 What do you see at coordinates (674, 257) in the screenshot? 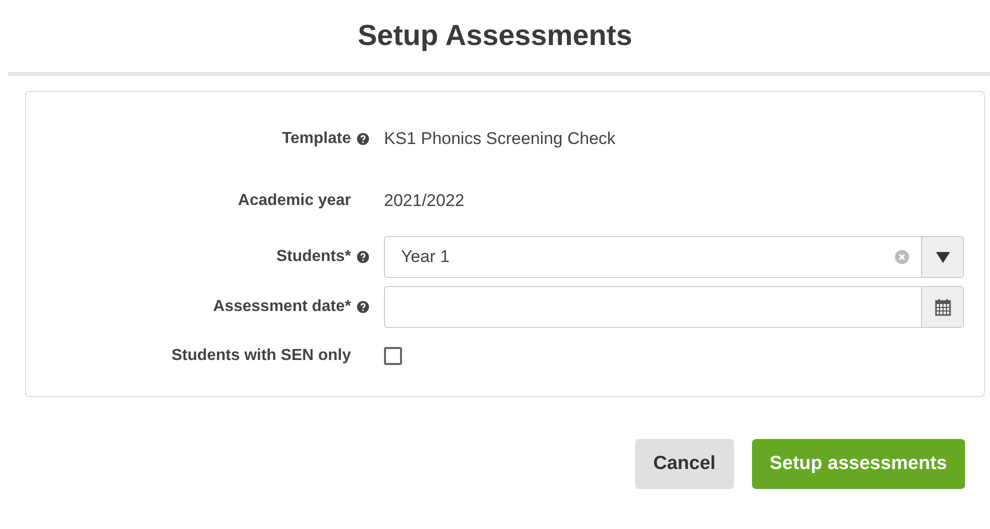
I see `students-select: Year 1` at bounding box center [674, 257].